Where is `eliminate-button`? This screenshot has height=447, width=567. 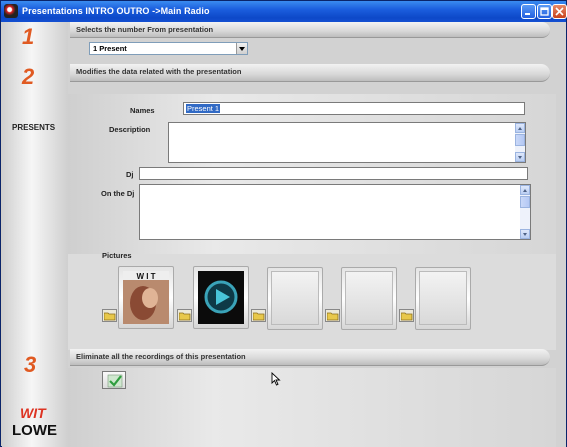 eliminate-button is located at coordinates (114, 380).